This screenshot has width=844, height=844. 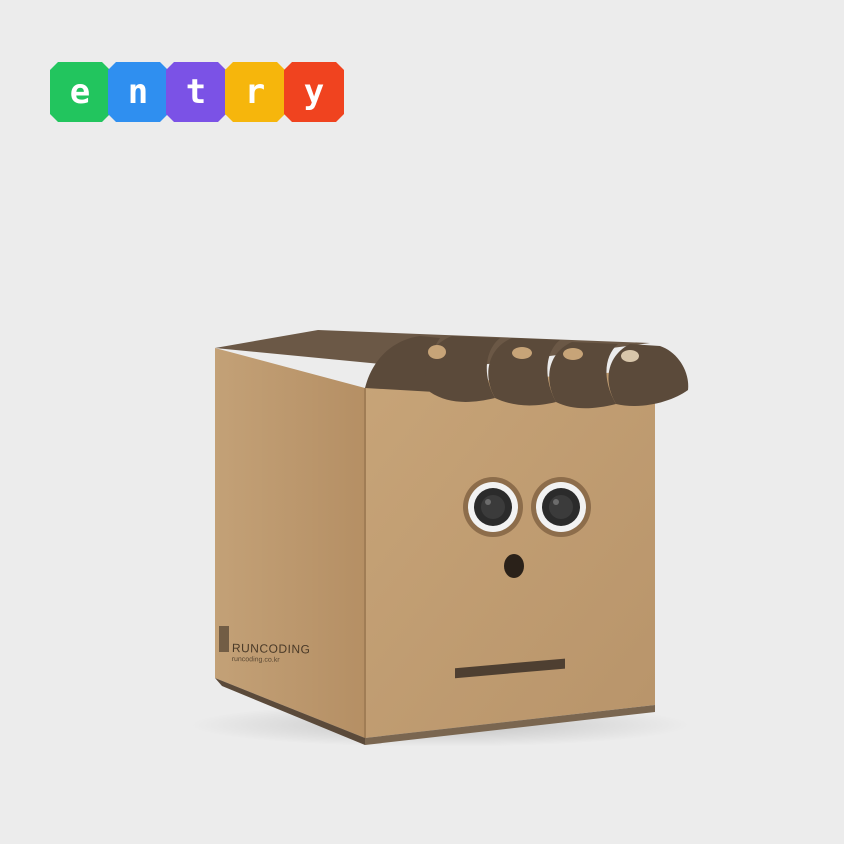 What do you see at coordinates (514, 566) in the screenshot?
I see `mouth-hole` at bounding box center [514, 566].